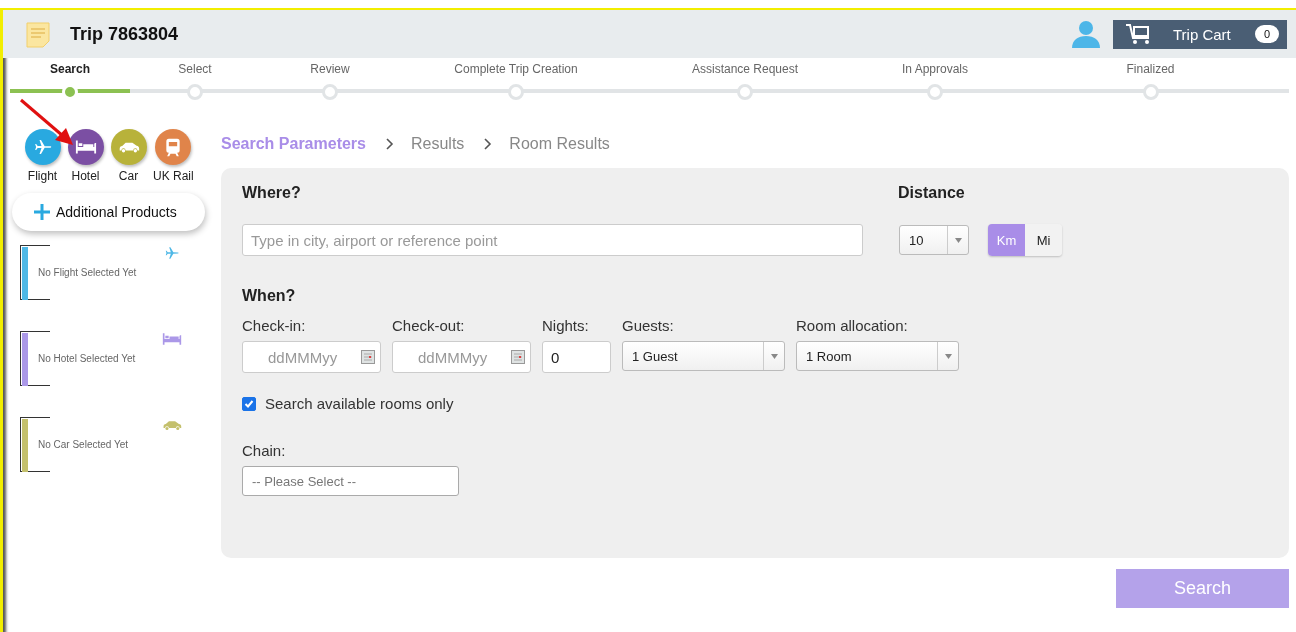  Describe the element at coordinates (877, 356) in the screenshot. I see `room-allocation-dropdown: 1 Room` at that location.